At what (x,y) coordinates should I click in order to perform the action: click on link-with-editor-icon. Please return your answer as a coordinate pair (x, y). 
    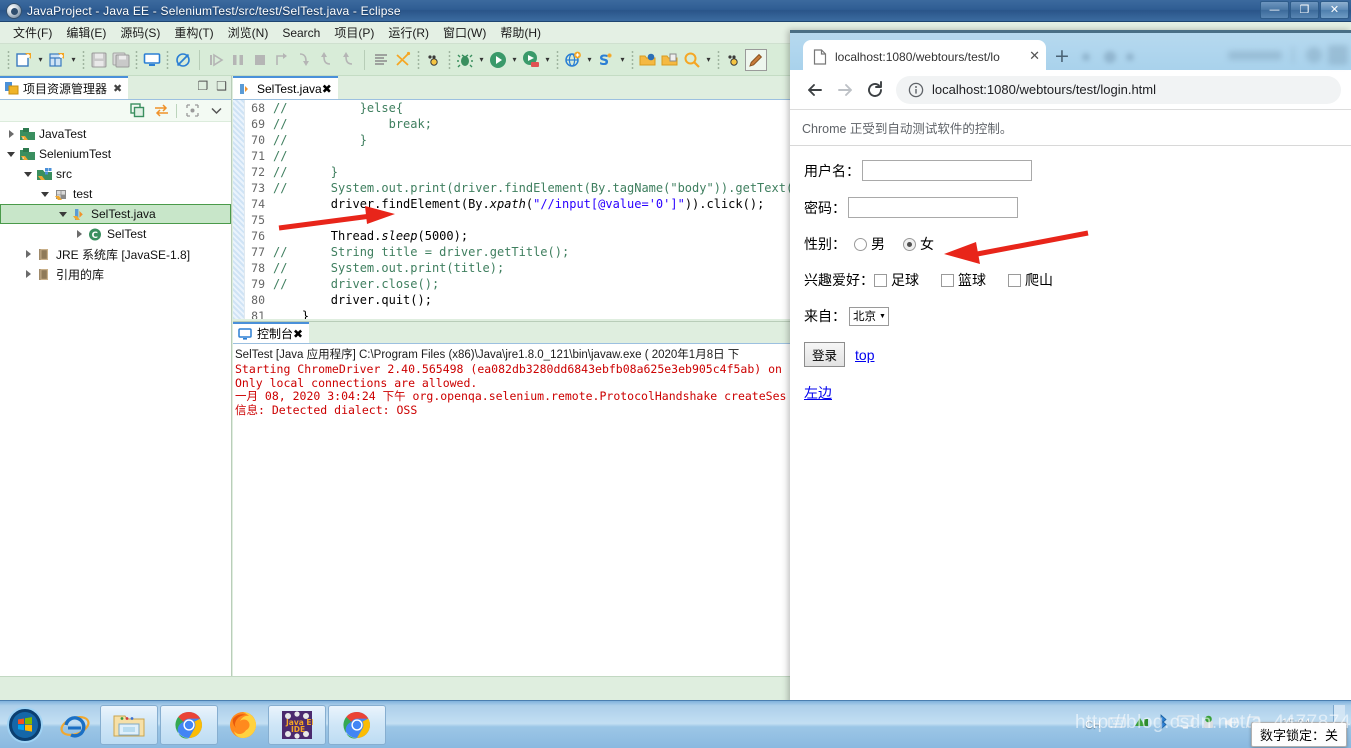
    Looking at the image, I should click on (161, 111).